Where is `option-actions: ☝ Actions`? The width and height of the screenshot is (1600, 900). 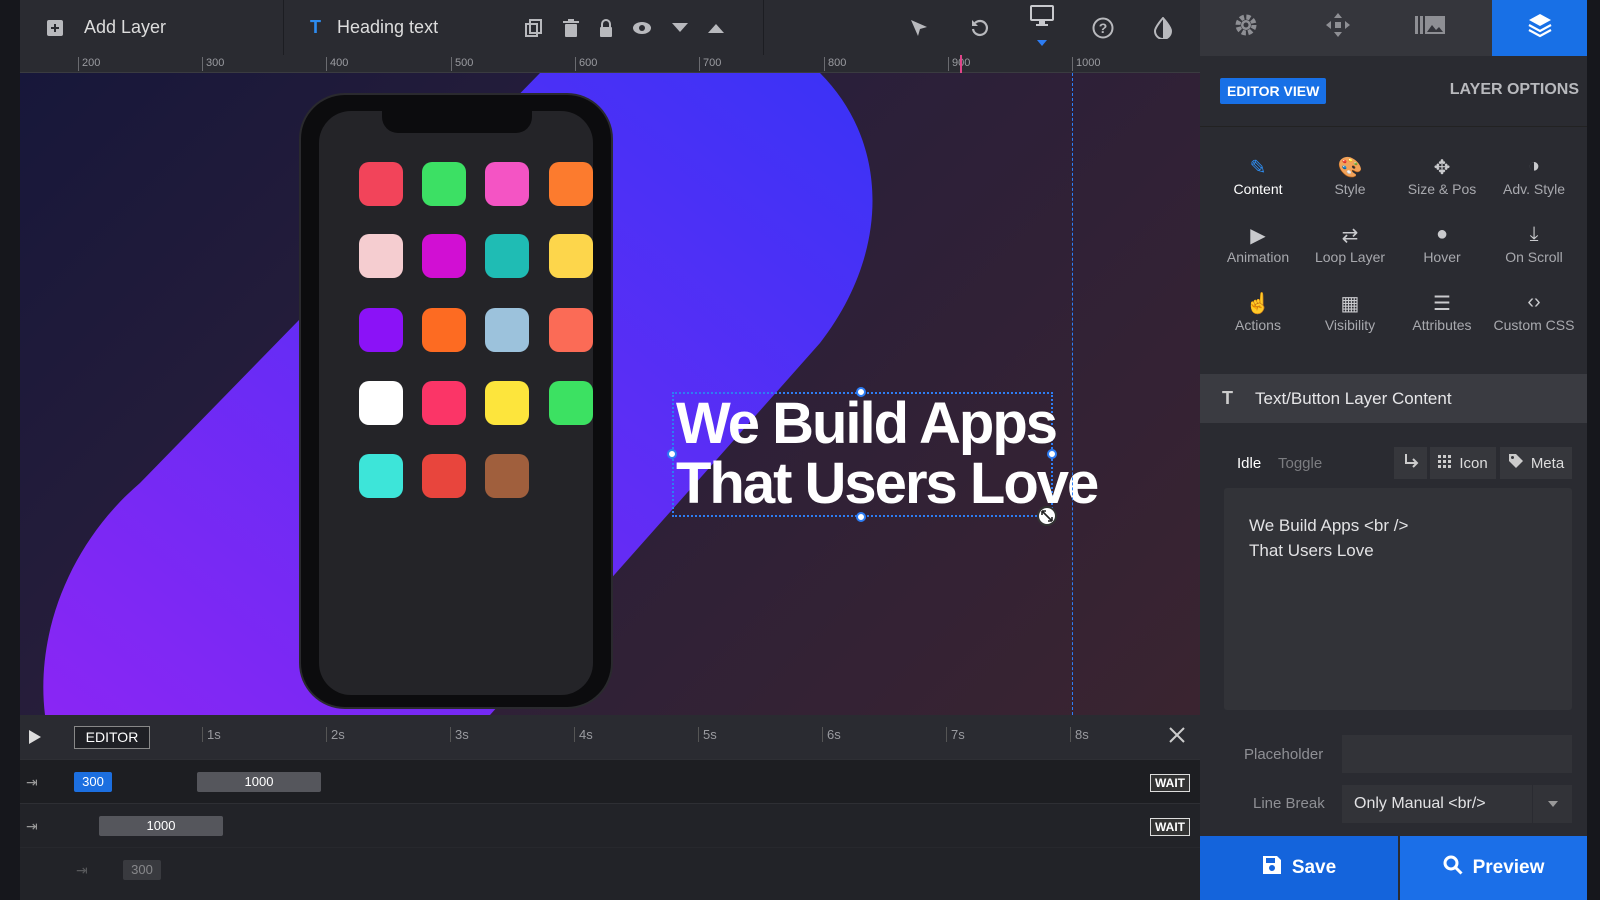 option-actions: ☝ Actions is located at coordinates (1258, 312).